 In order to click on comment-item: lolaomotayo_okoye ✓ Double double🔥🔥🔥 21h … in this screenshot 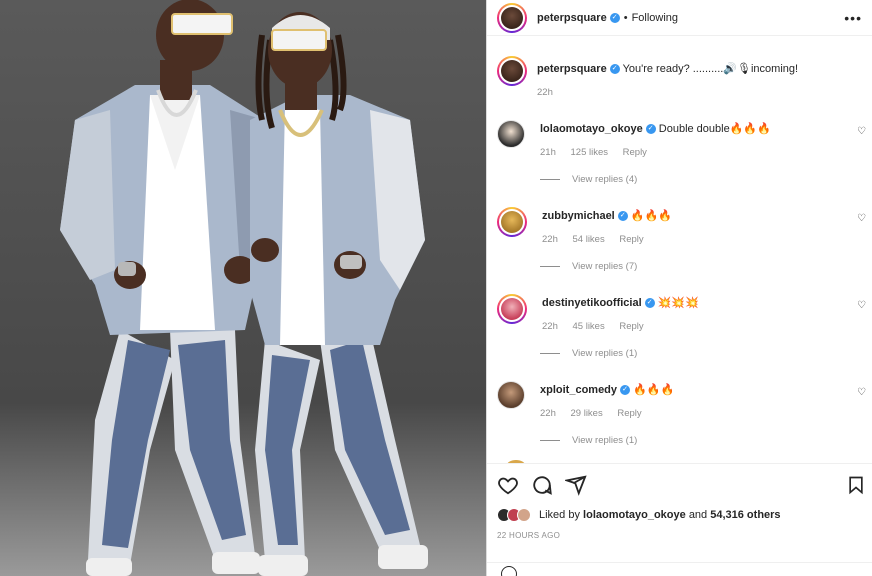, I will do `click(681, 139)`.